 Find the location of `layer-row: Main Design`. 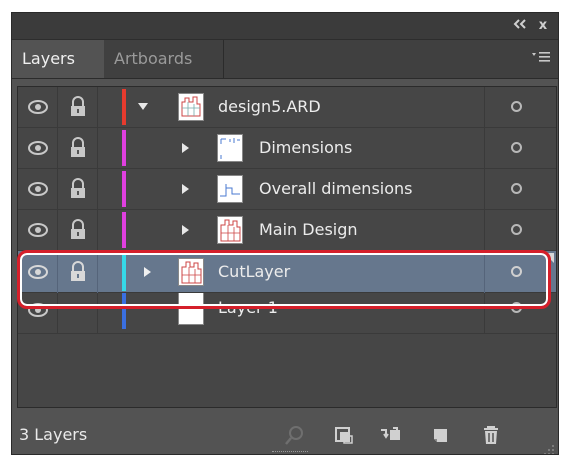

layer-row: Main Design is located at coordinates (287, 230).